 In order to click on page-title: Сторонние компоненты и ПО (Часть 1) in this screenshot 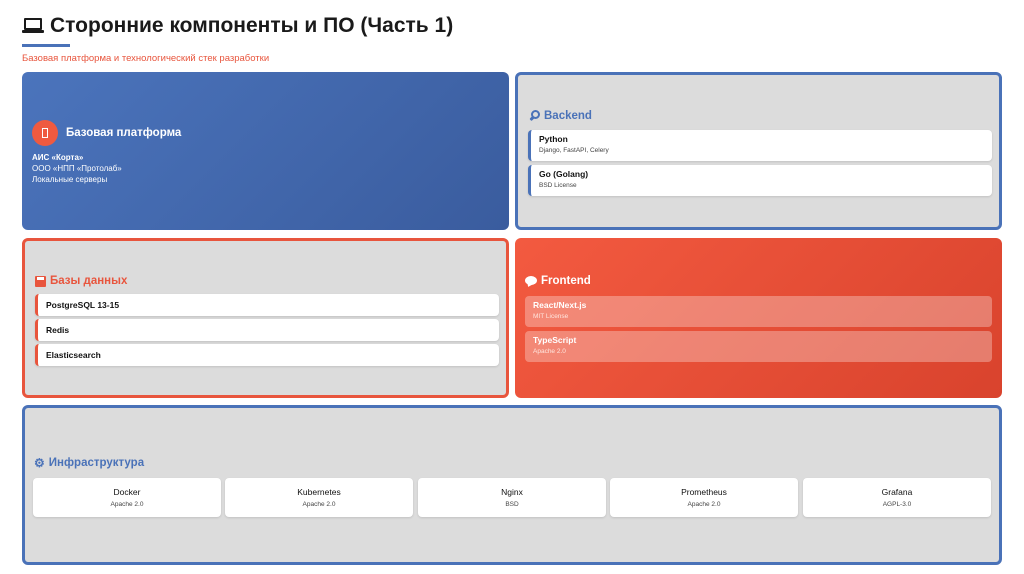, I will do `click(252, 25)`.